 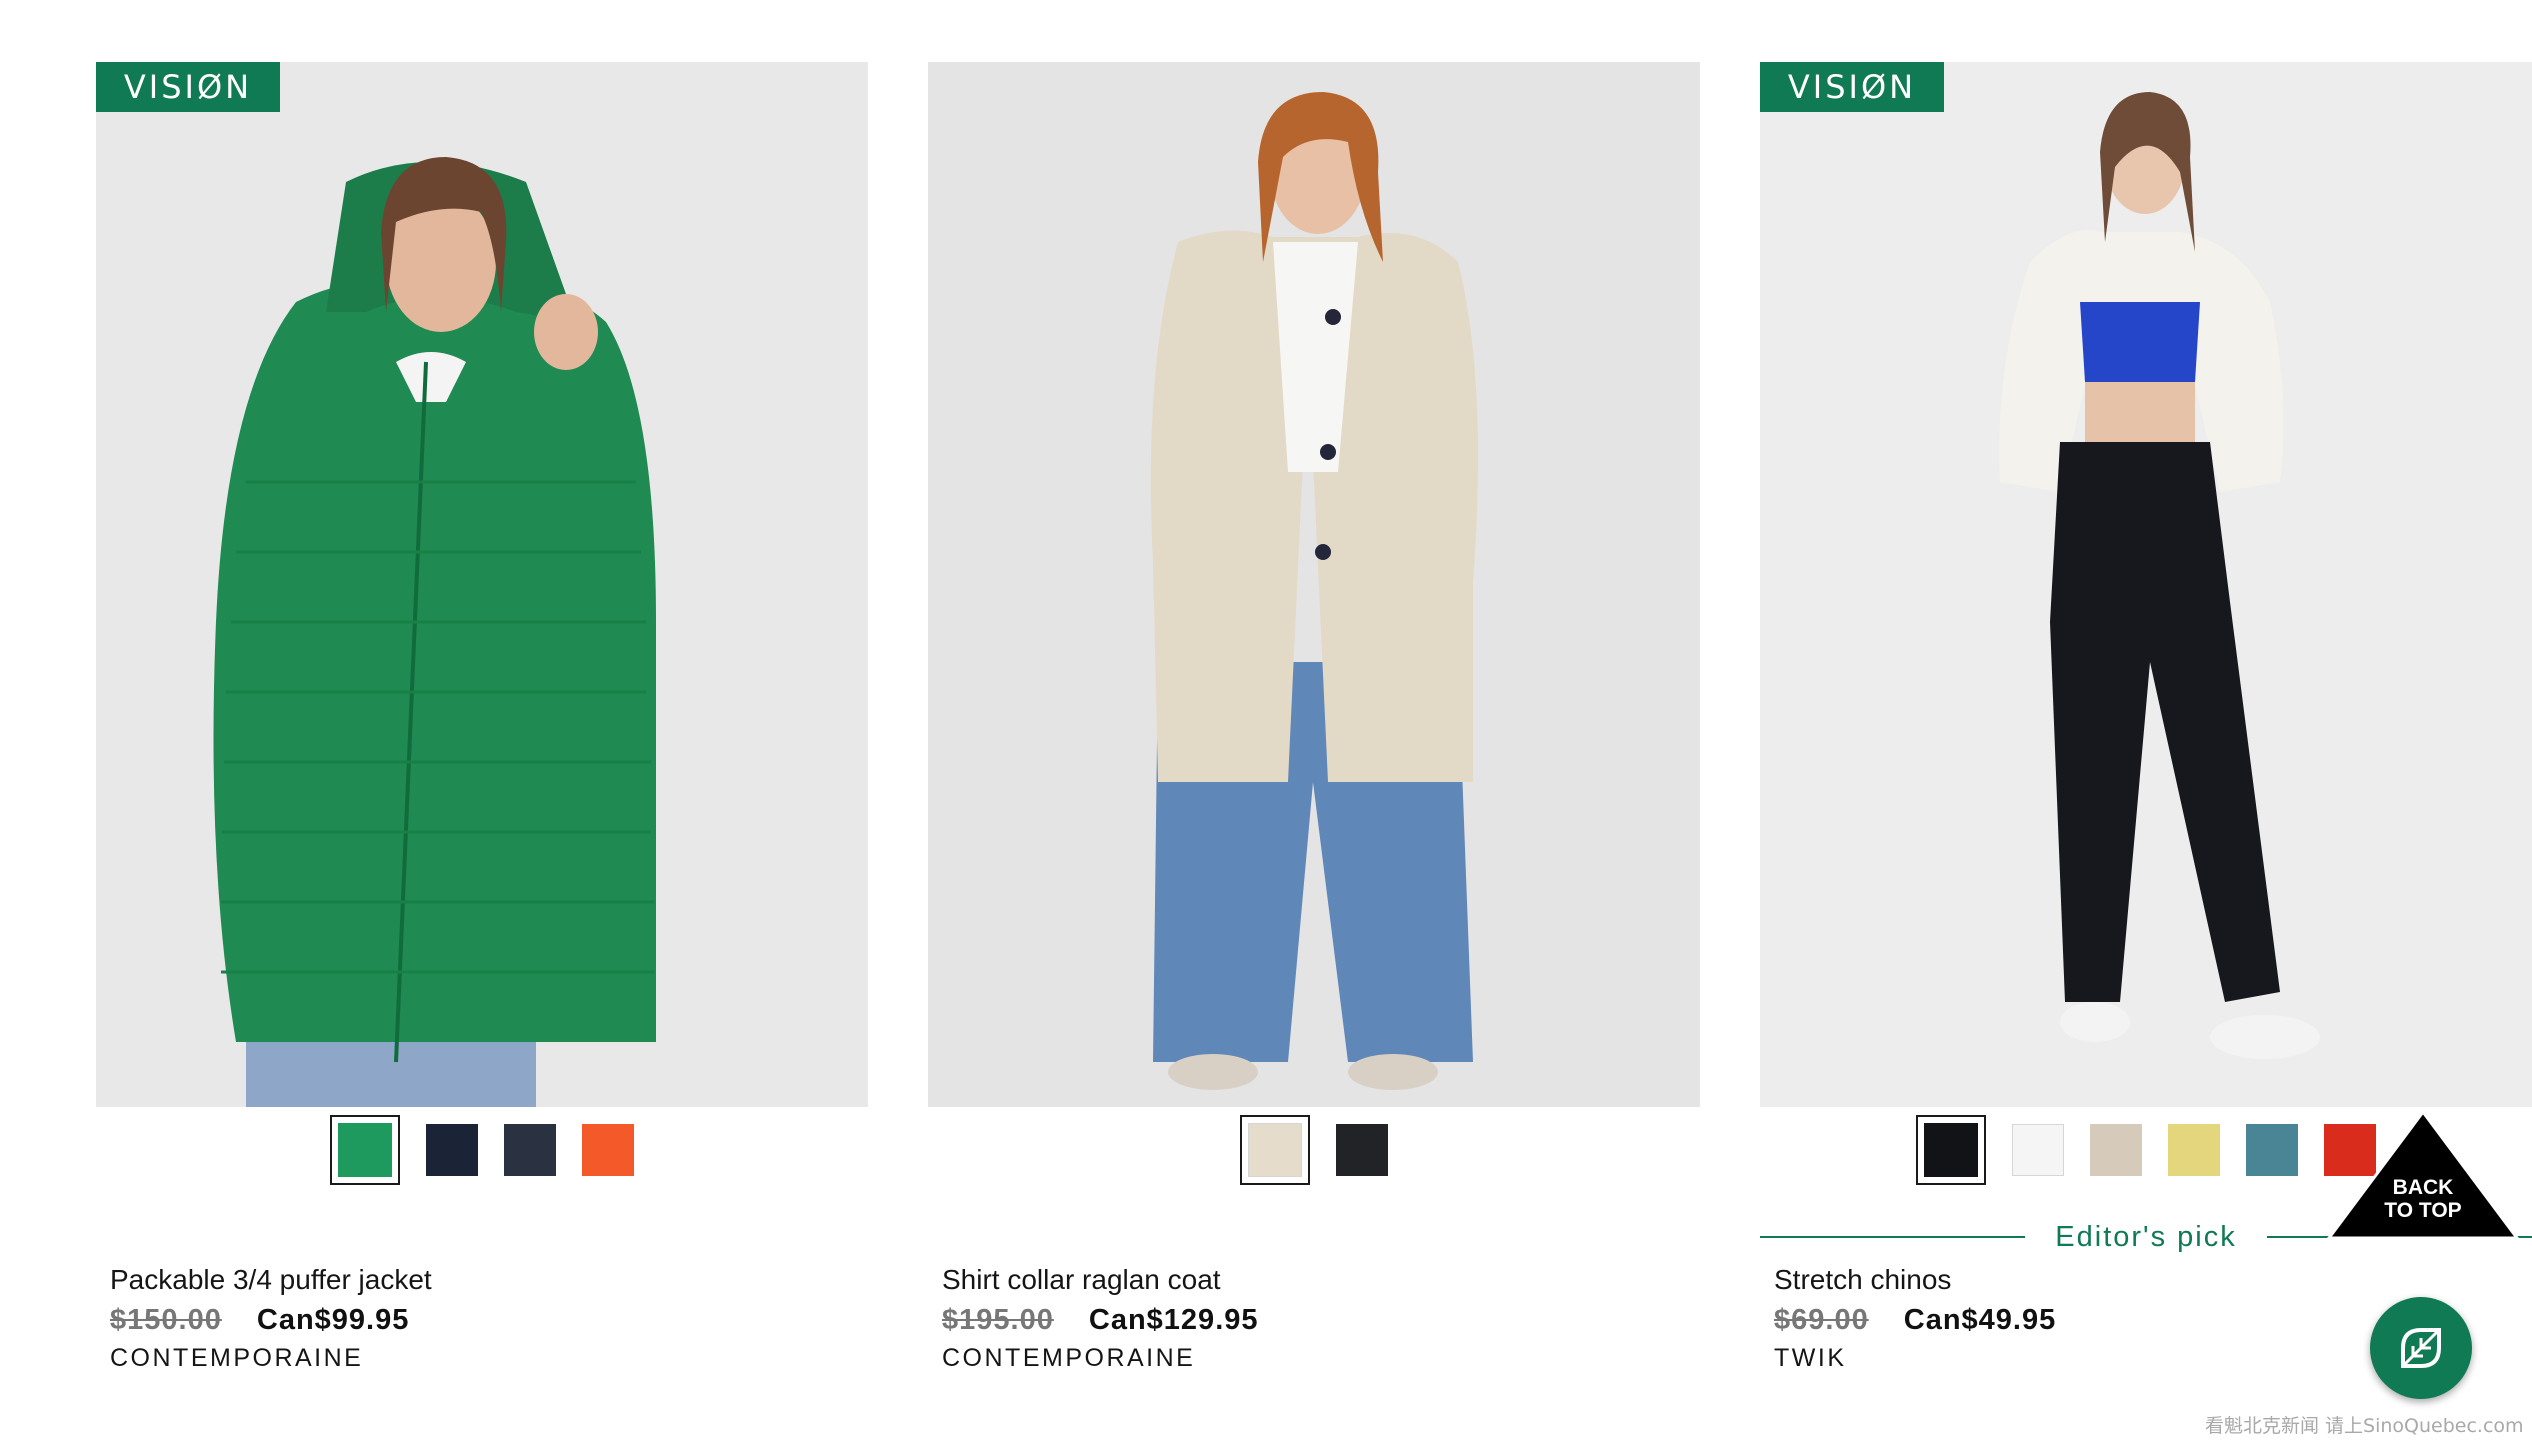 I want to click on product-name-link: Stretch chinos, so click(x=1915, y=1280).